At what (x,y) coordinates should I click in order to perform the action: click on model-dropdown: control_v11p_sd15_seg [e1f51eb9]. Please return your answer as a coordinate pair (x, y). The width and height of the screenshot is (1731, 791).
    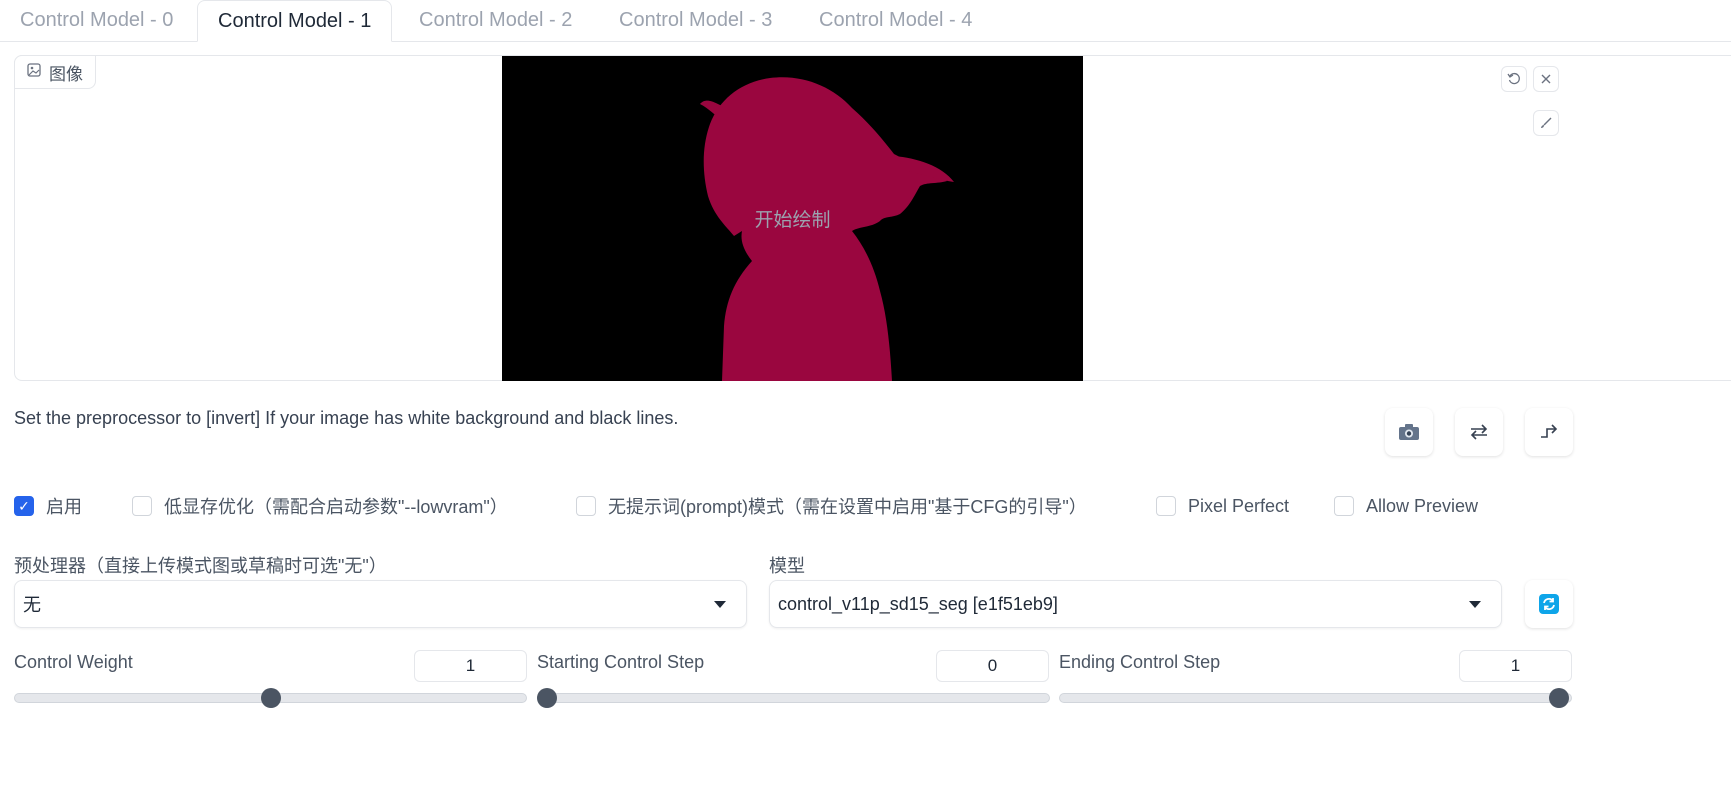
    Looking at the image, I should click on (1135, 604).